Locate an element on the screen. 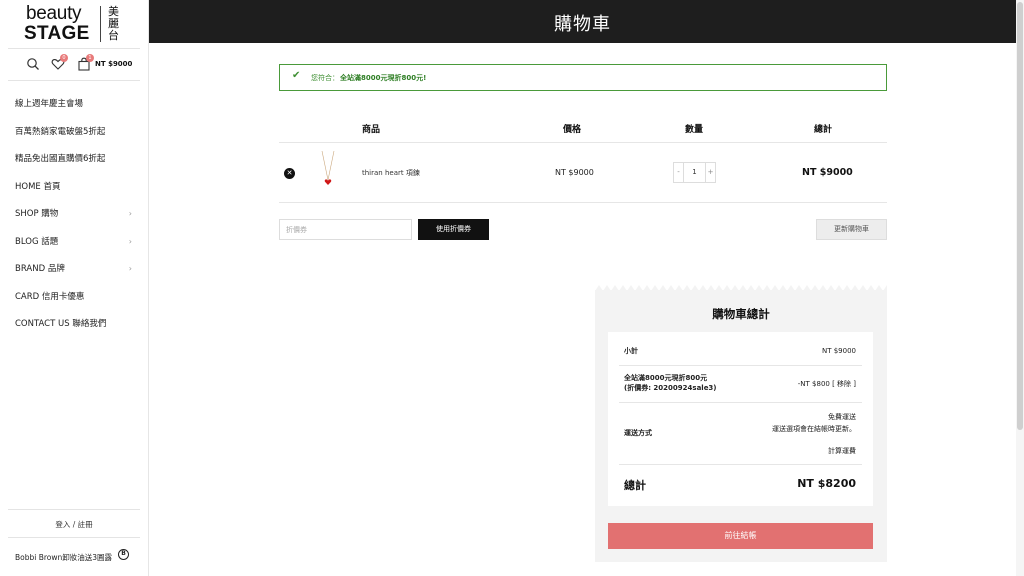 The width and height of the screenshot is (1024, 576). menu-item-label: 線上週年慶主會場 is located at coordinates (49, 104).